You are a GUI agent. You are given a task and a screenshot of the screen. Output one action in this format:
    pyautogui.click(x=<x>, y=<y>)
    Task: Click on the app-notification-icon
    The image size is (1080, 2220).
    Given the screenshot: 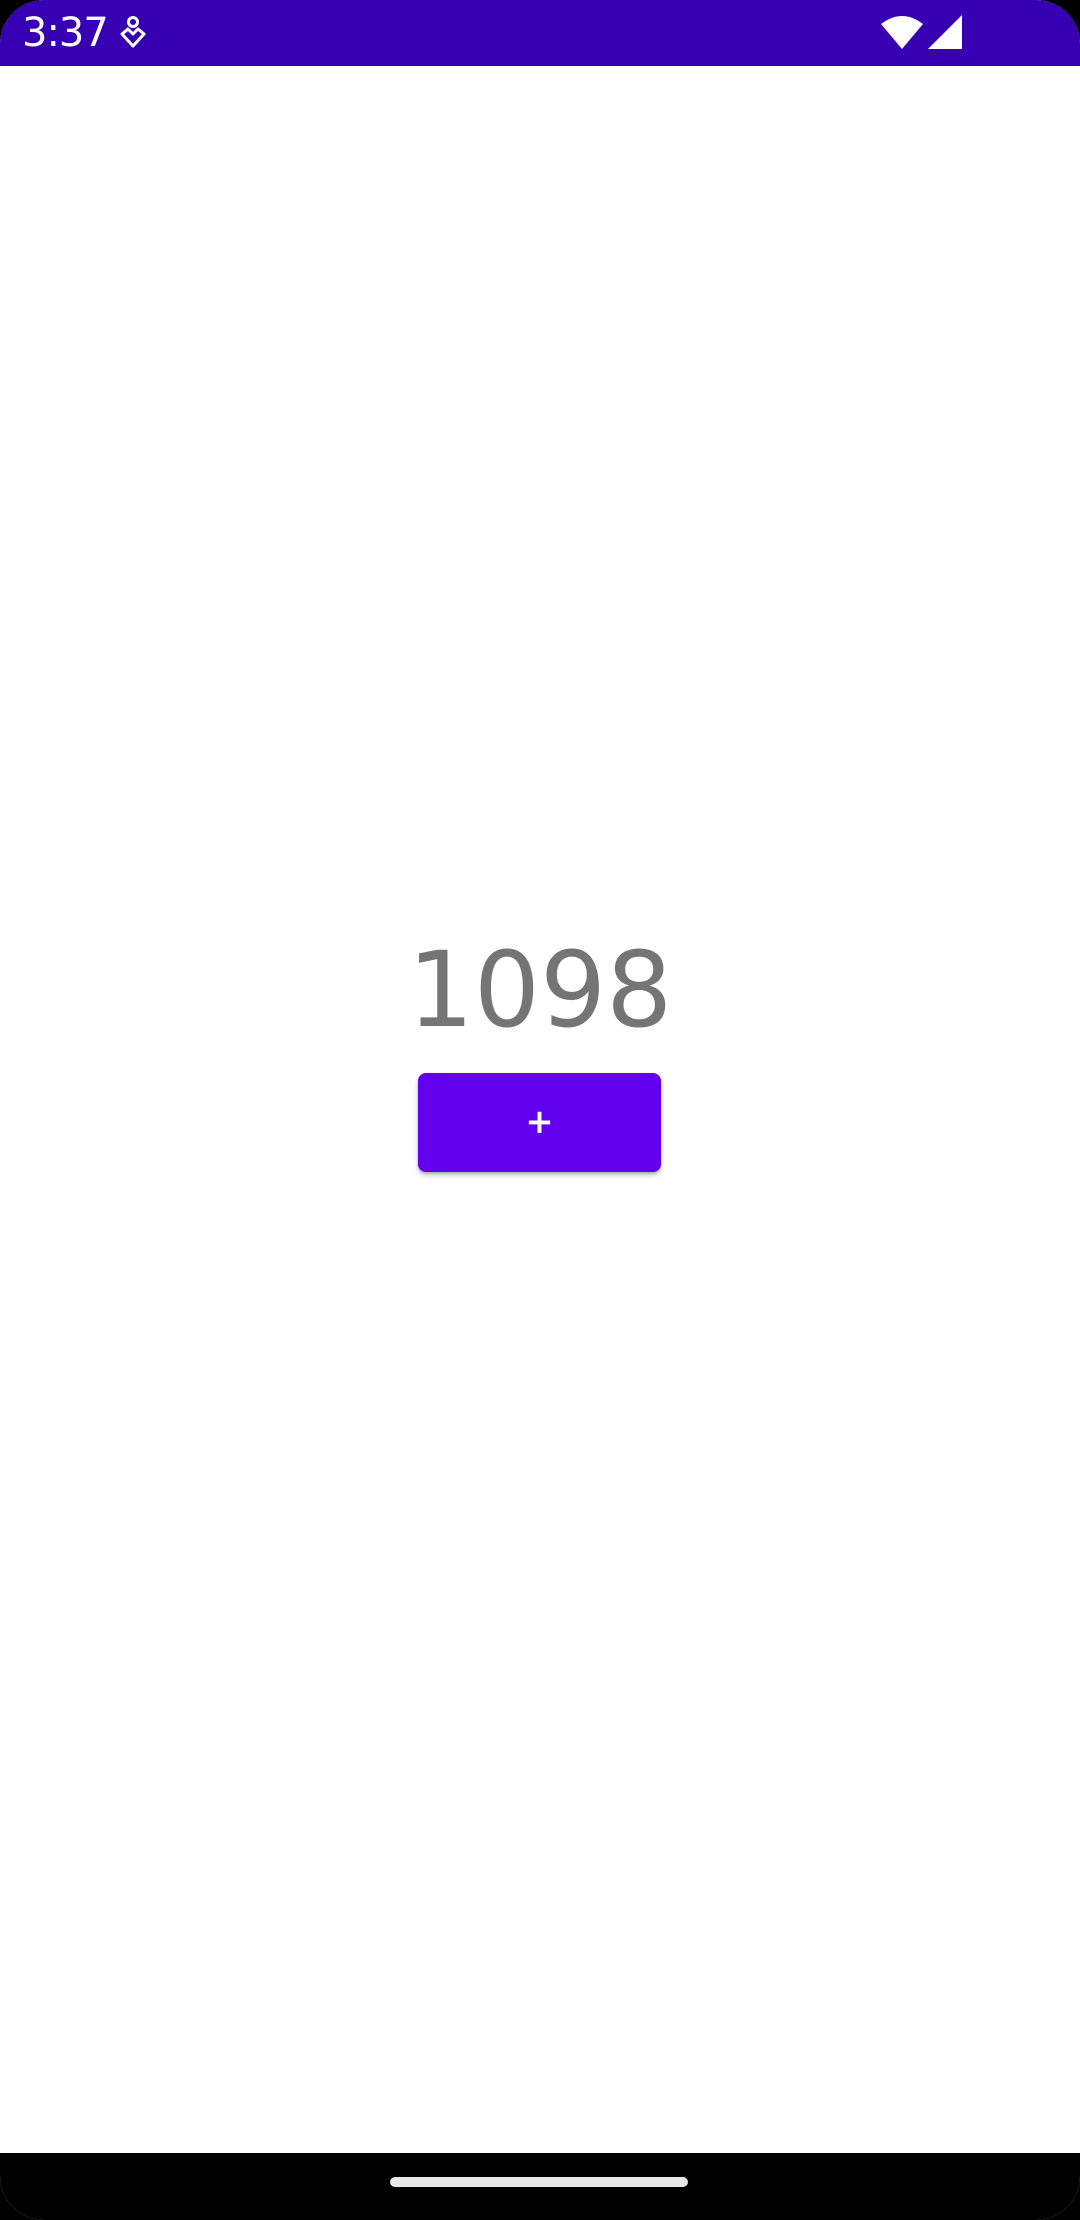 What is the action you would take?
    pyautogui.click(x=133, y=33)
    